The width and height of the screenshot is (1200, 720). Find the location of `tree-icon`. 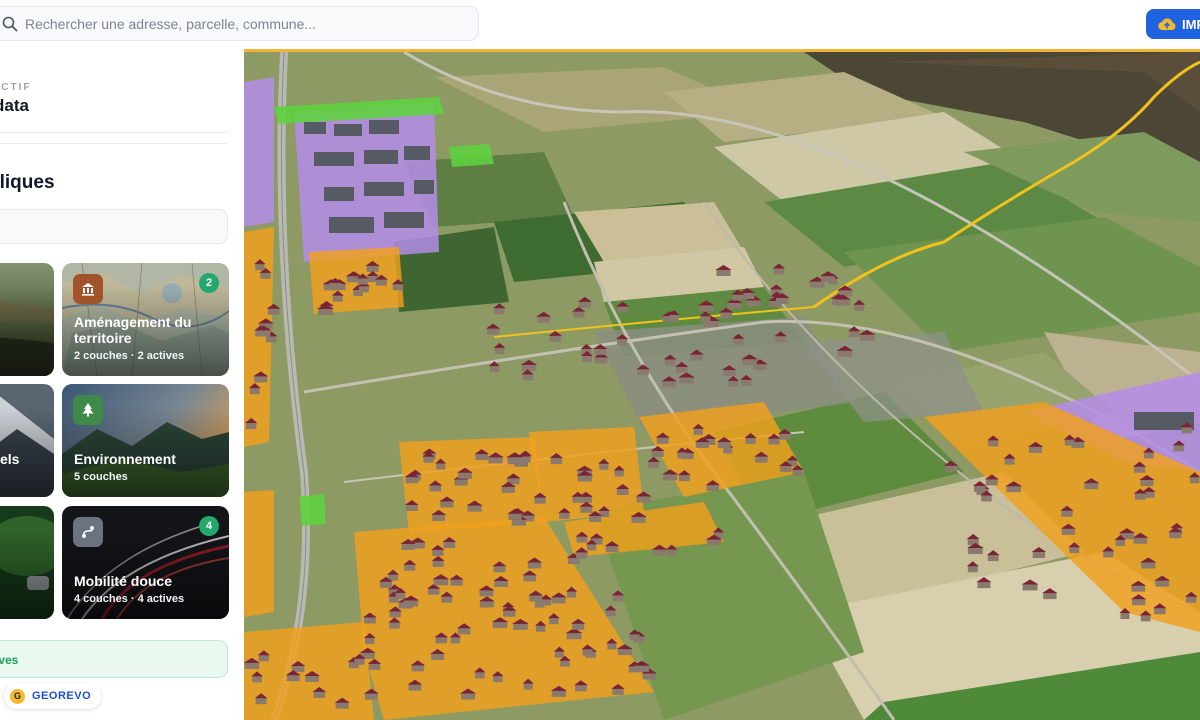

tree-icon is located at coordinates (88, 410).